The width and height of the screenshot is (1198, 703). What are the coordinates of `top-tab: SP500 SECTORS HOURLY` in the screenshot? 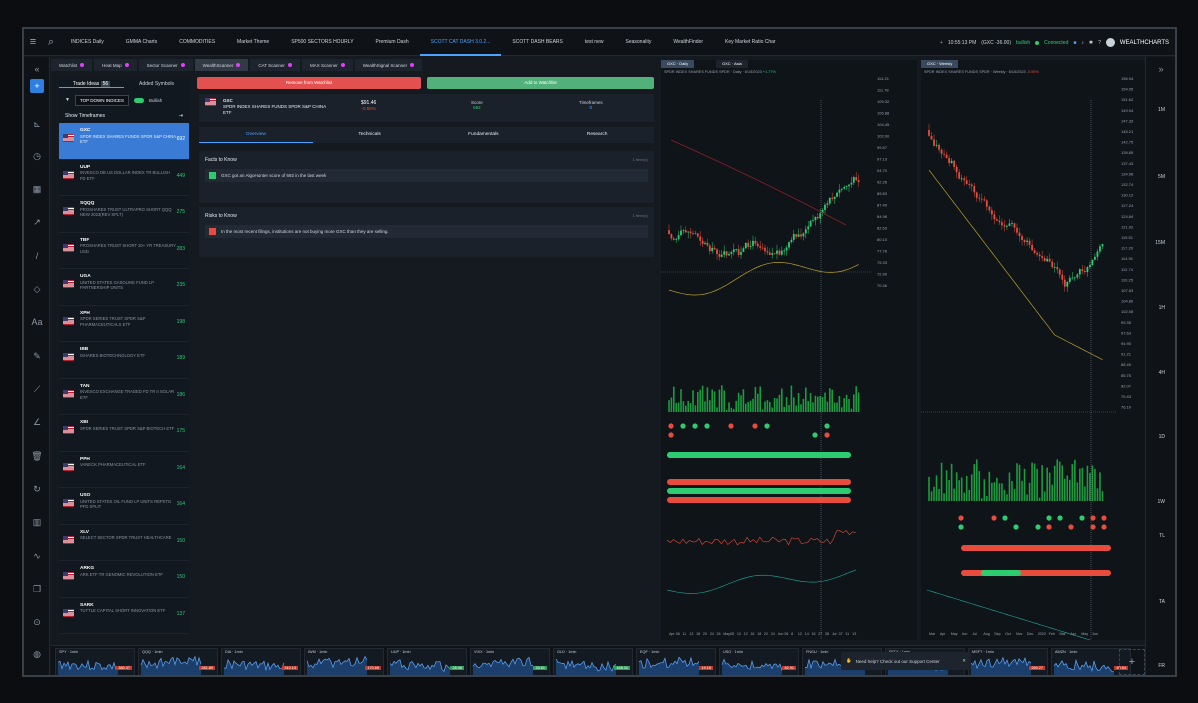 It's located at (322, 42).